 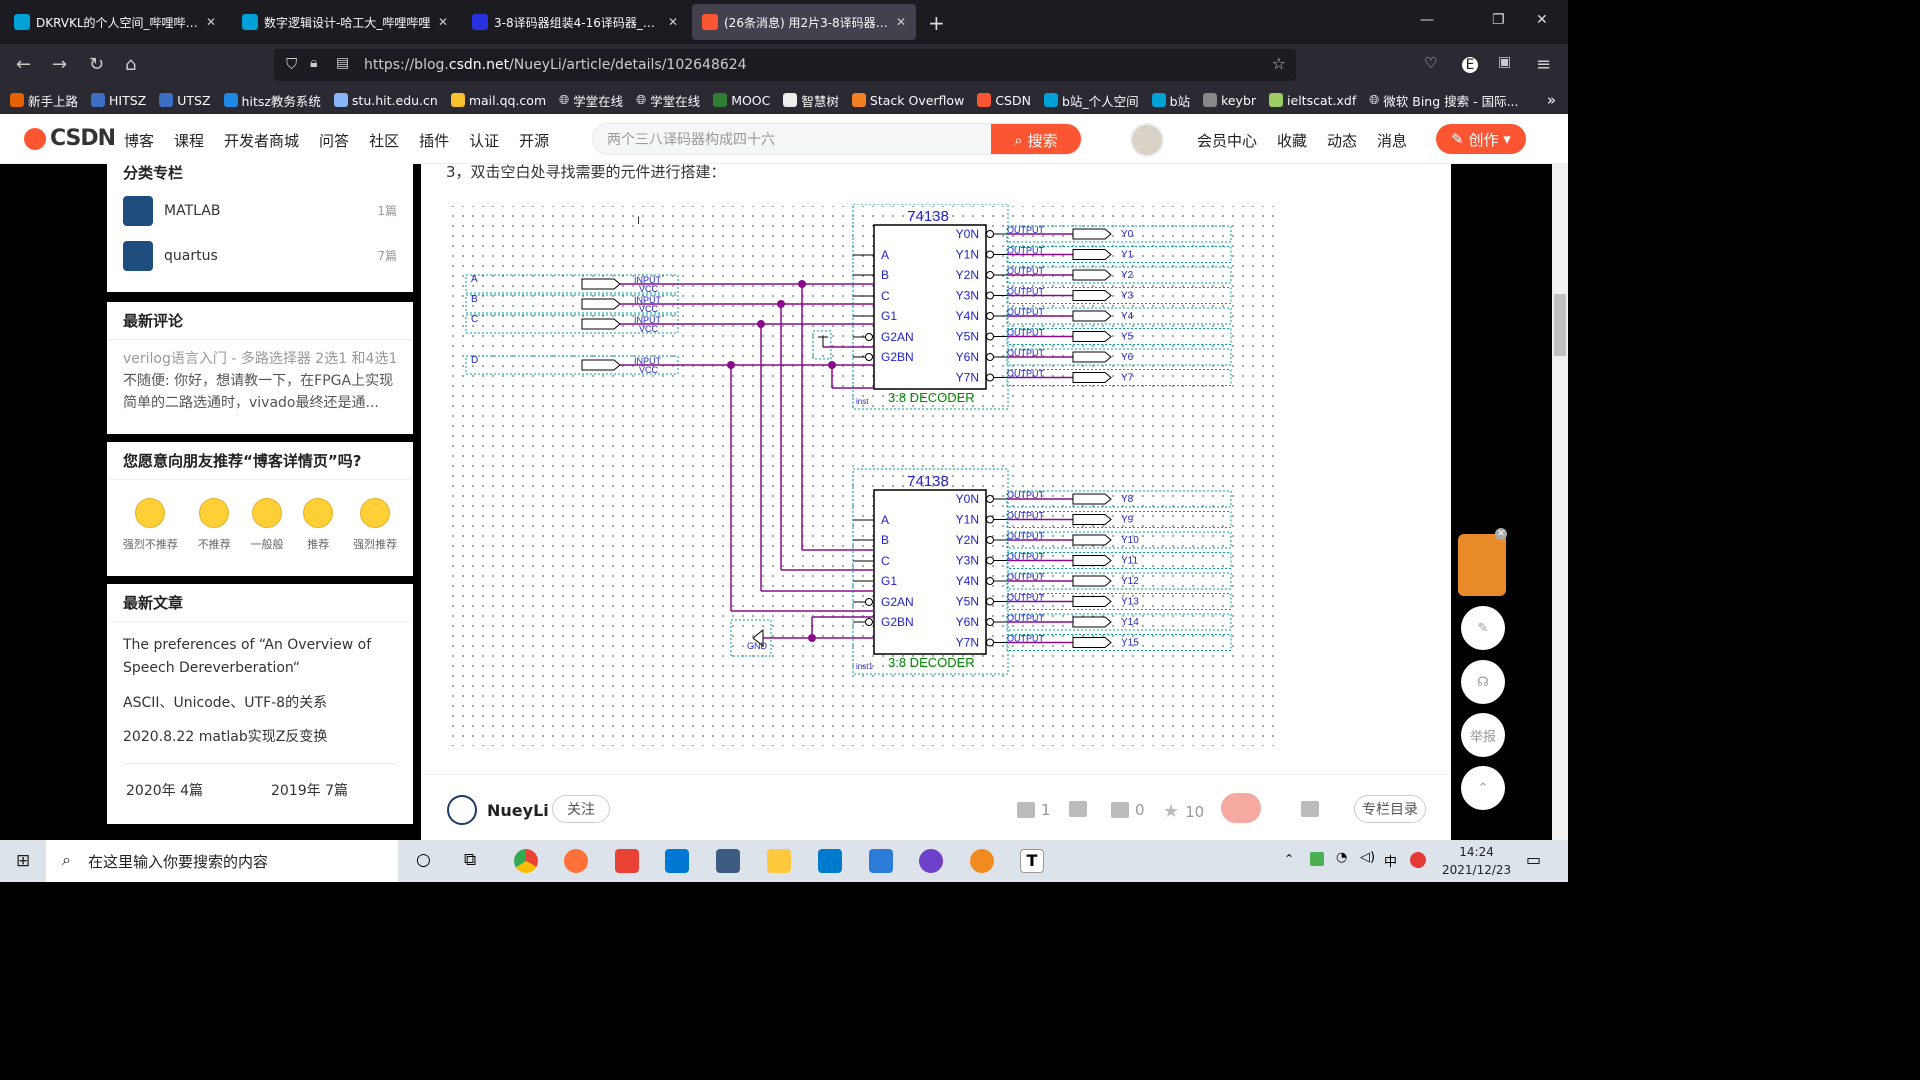 I want to click on volume-icon: ◁), so click(x=1367, y=857).